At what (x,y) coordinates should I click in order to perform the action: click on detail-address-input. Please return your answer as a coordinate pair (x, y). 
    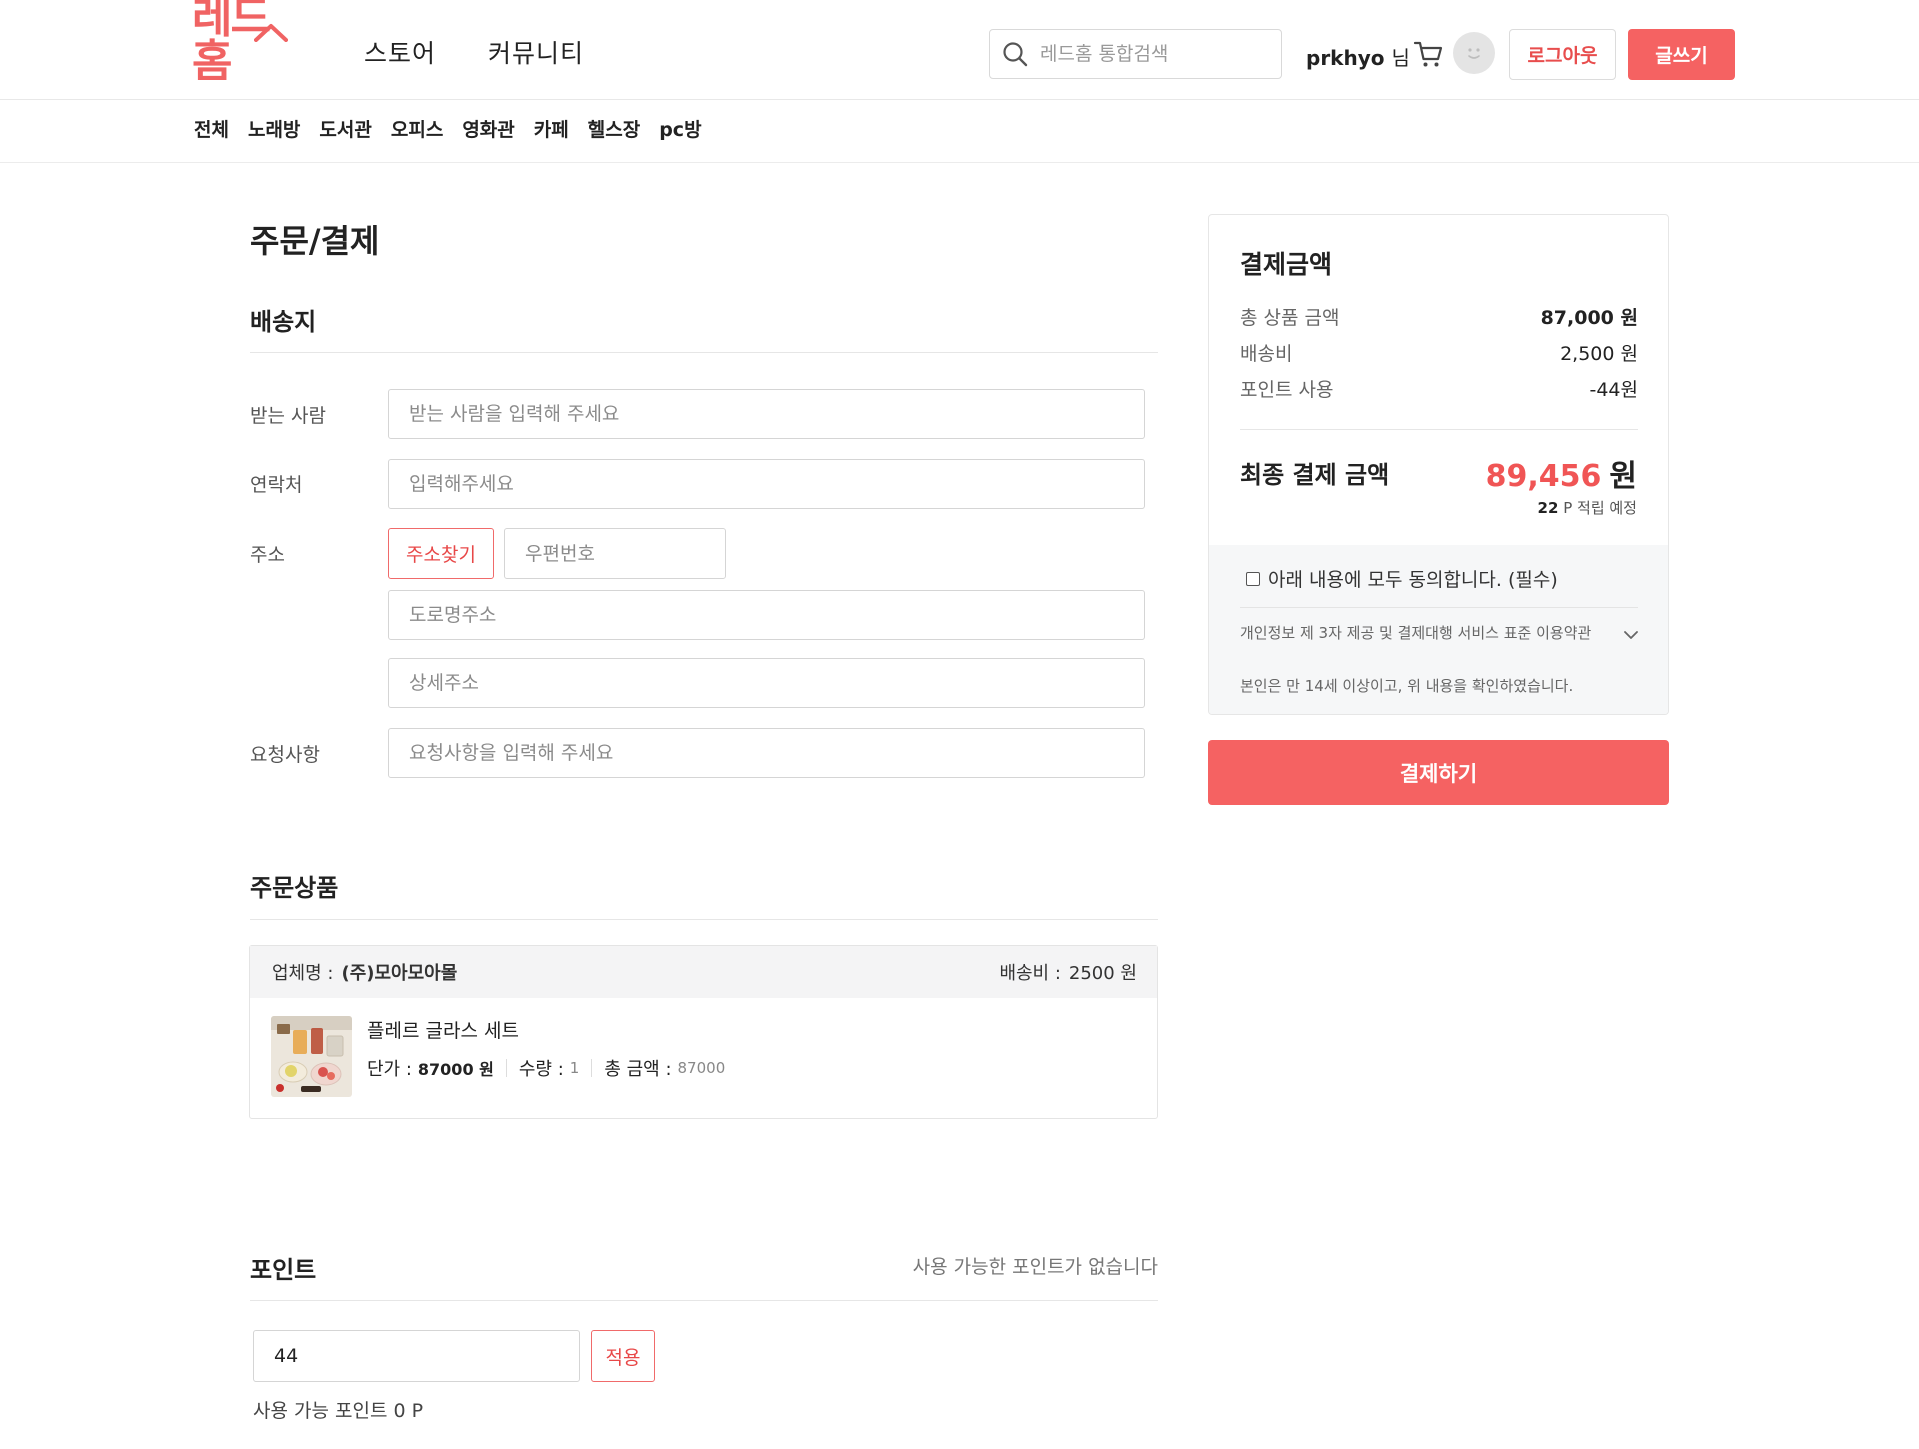
    Looking at the image, I should click on (766, 683).